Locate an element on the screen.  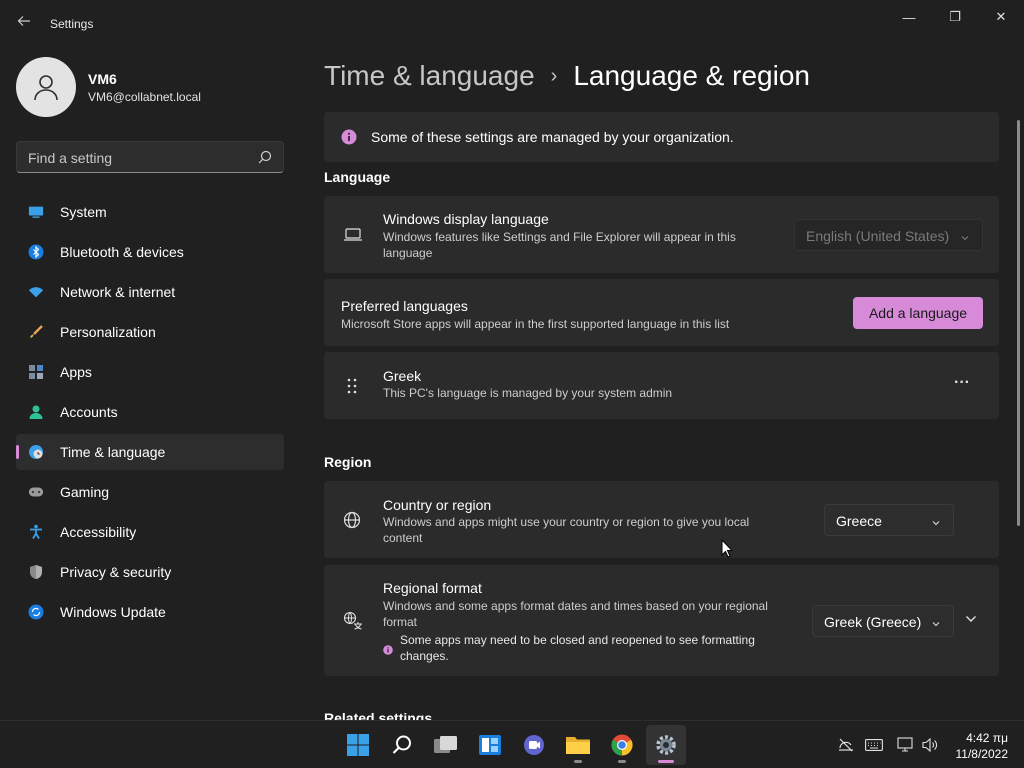
brush-icon is located at coordinates (36, 332).